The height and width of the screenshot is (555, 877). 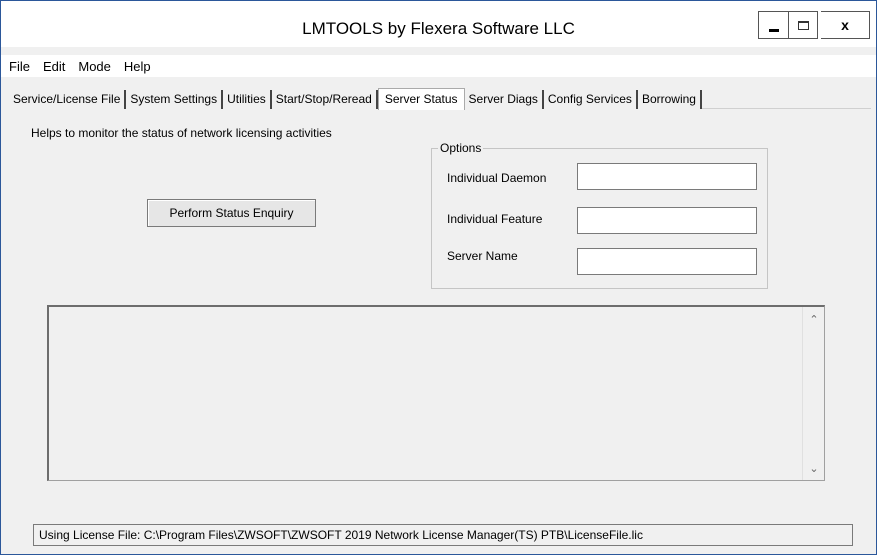 What do you see at coordinates (421, 99) in the screenshot?
I see `tab-server-status: Server Status` at bounding box center [421, 99].